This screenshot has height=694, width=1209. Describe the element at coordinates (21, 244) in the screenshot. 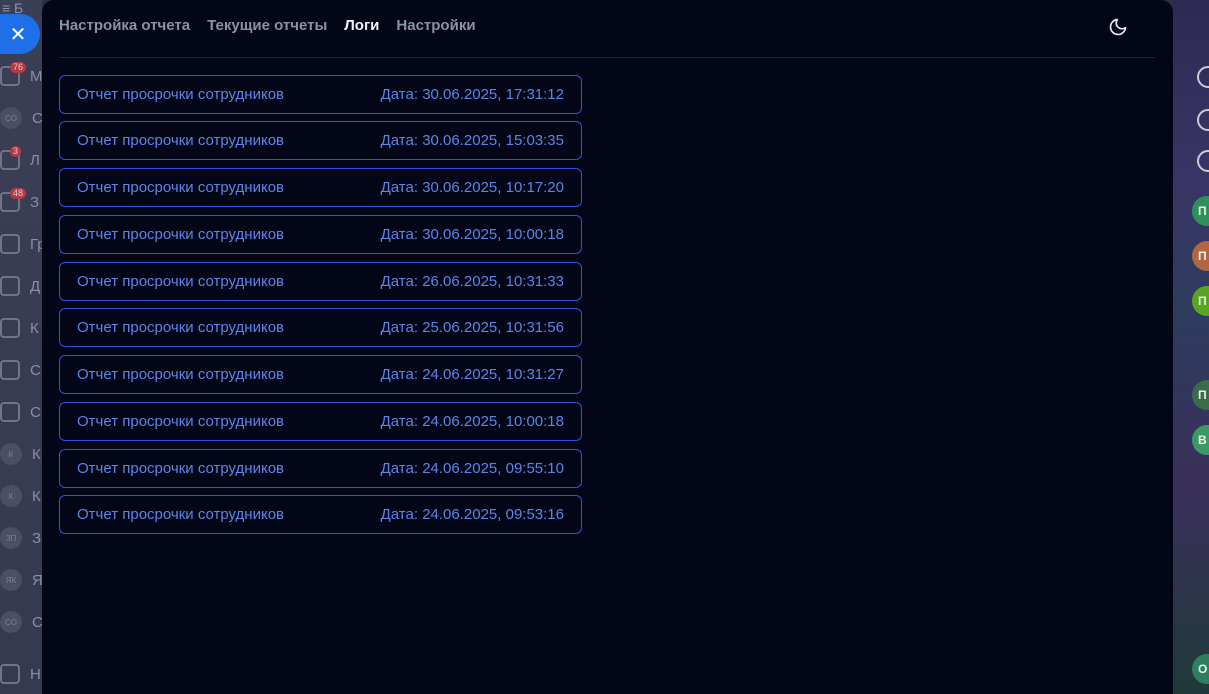

I see `background-sidebar-item: Гр` at that location.